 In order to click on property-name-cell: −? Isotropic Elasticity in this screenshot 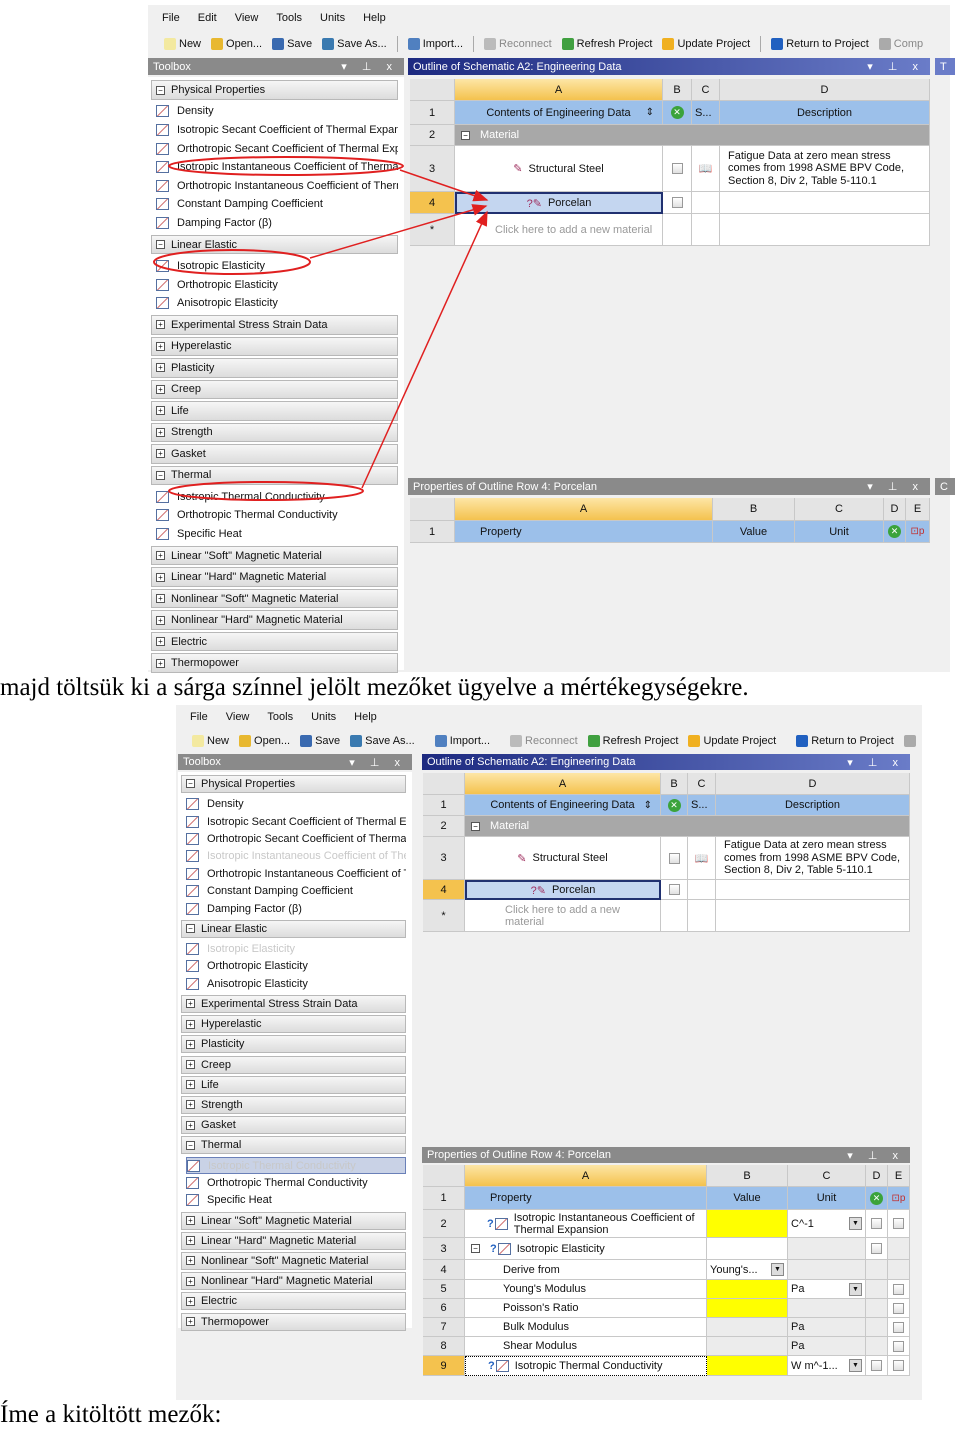, I will do `click(586, 1249)`.